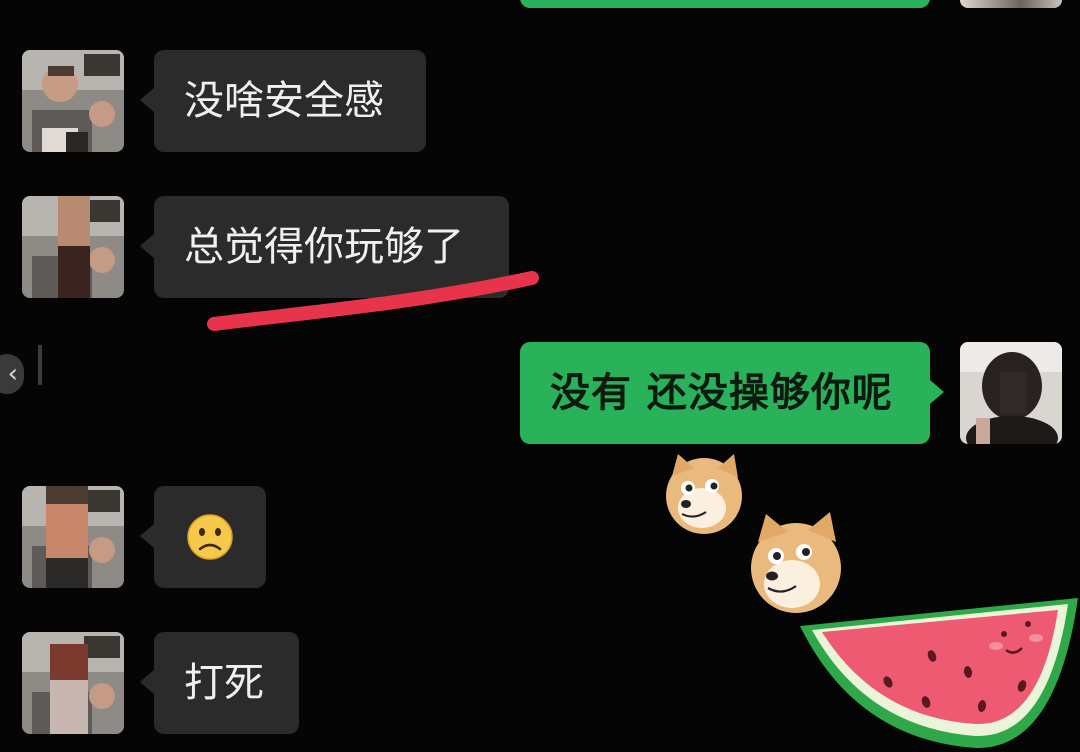  Describe the element at coordinates (1011, 4) in the screenshot. I see `my-avatar-partial` at that location.